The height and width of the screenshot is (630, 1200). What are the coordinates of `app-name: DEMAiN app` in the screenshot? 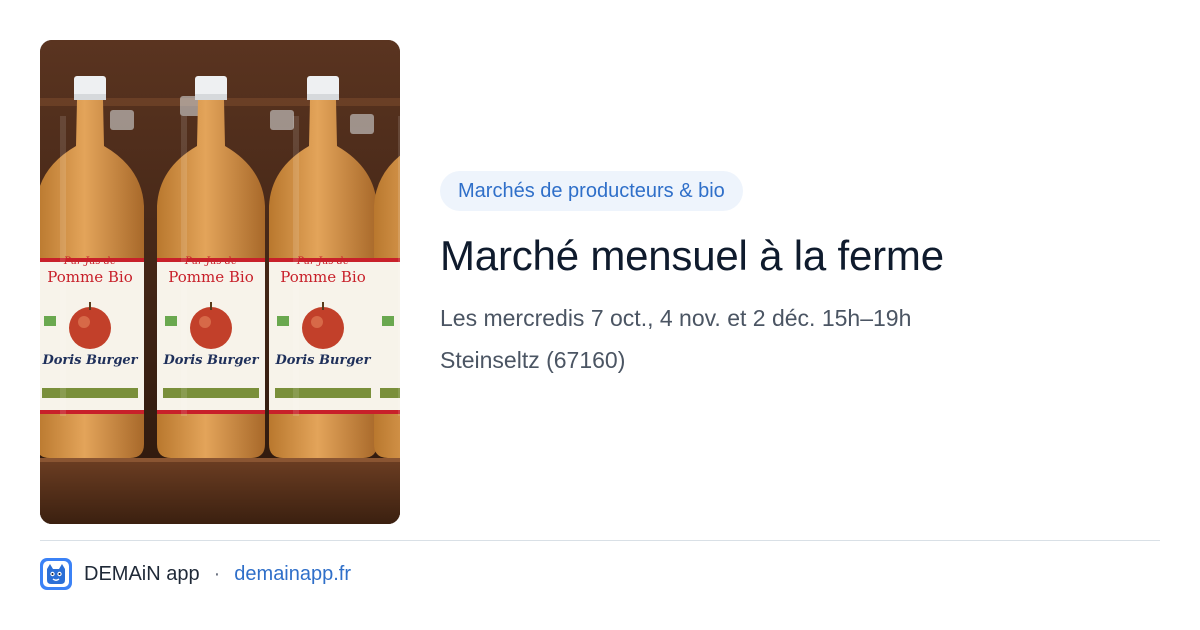 It's located at (142, 573).